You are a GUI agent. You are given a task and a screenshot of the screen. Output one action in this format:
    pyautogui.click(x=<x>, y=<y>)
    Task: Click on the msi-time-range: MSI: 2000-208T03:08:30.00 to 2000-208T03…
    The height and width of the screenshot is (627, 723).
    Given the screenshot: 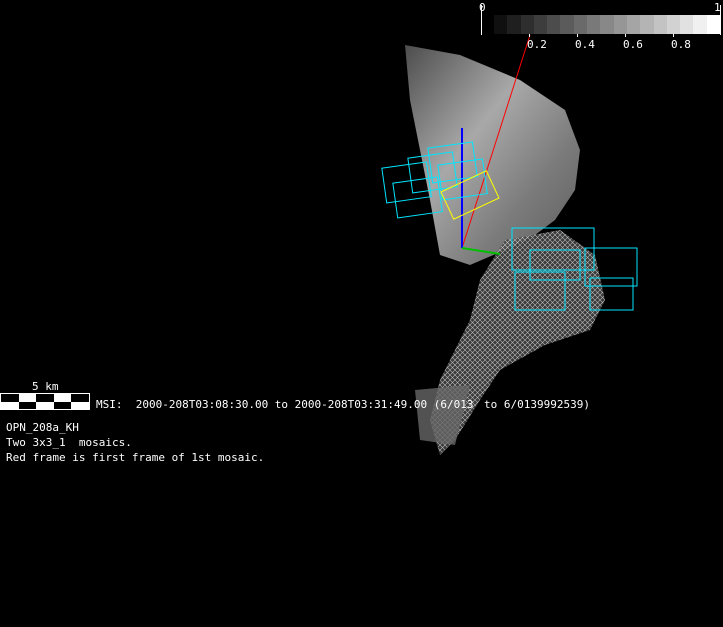 What is the action you would take?
    pyautogui.click(x=285, y=404)
    